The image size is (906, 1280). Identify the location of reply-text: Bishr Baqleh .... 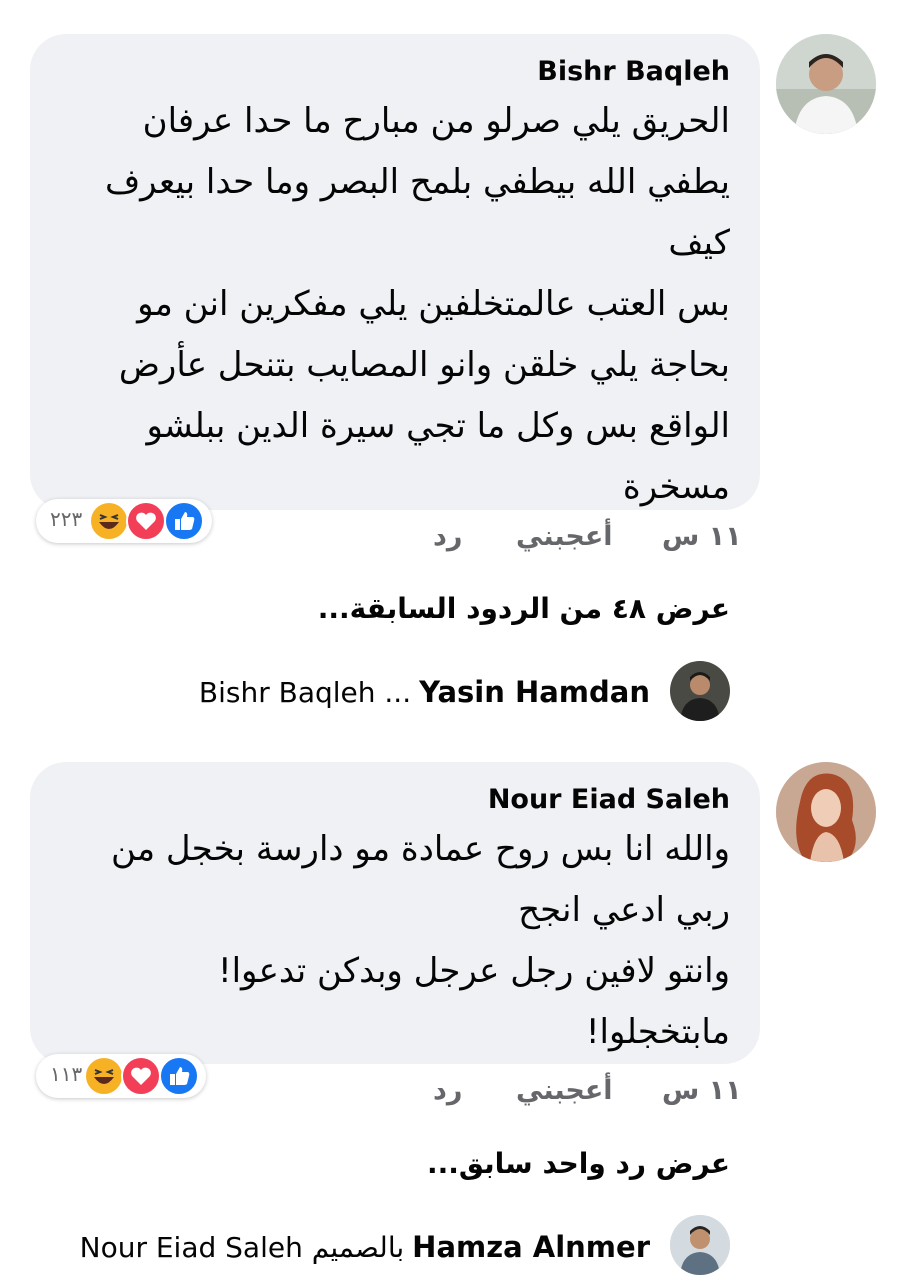
(305, 692).